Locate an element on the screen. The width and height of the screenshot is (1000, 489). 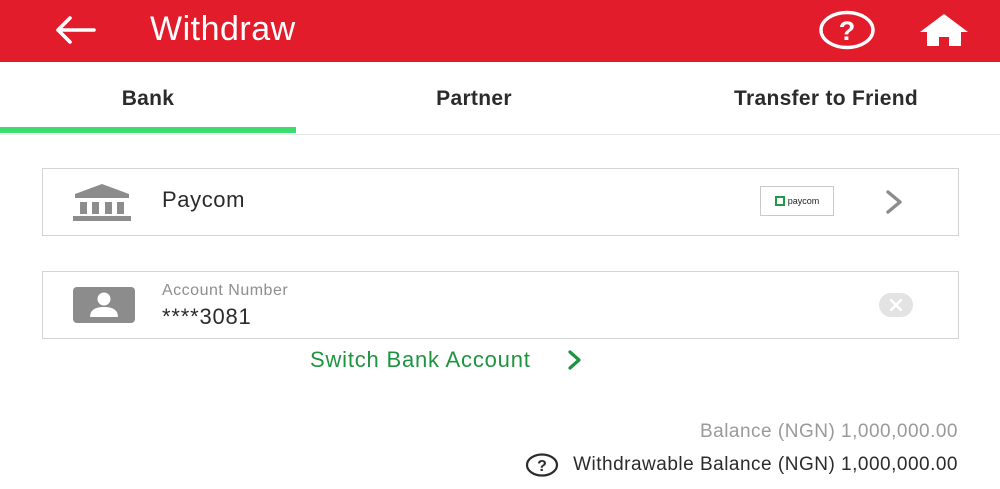
switch-bank-account-link: Switch Bank Account is located at coordinates (446, 360).